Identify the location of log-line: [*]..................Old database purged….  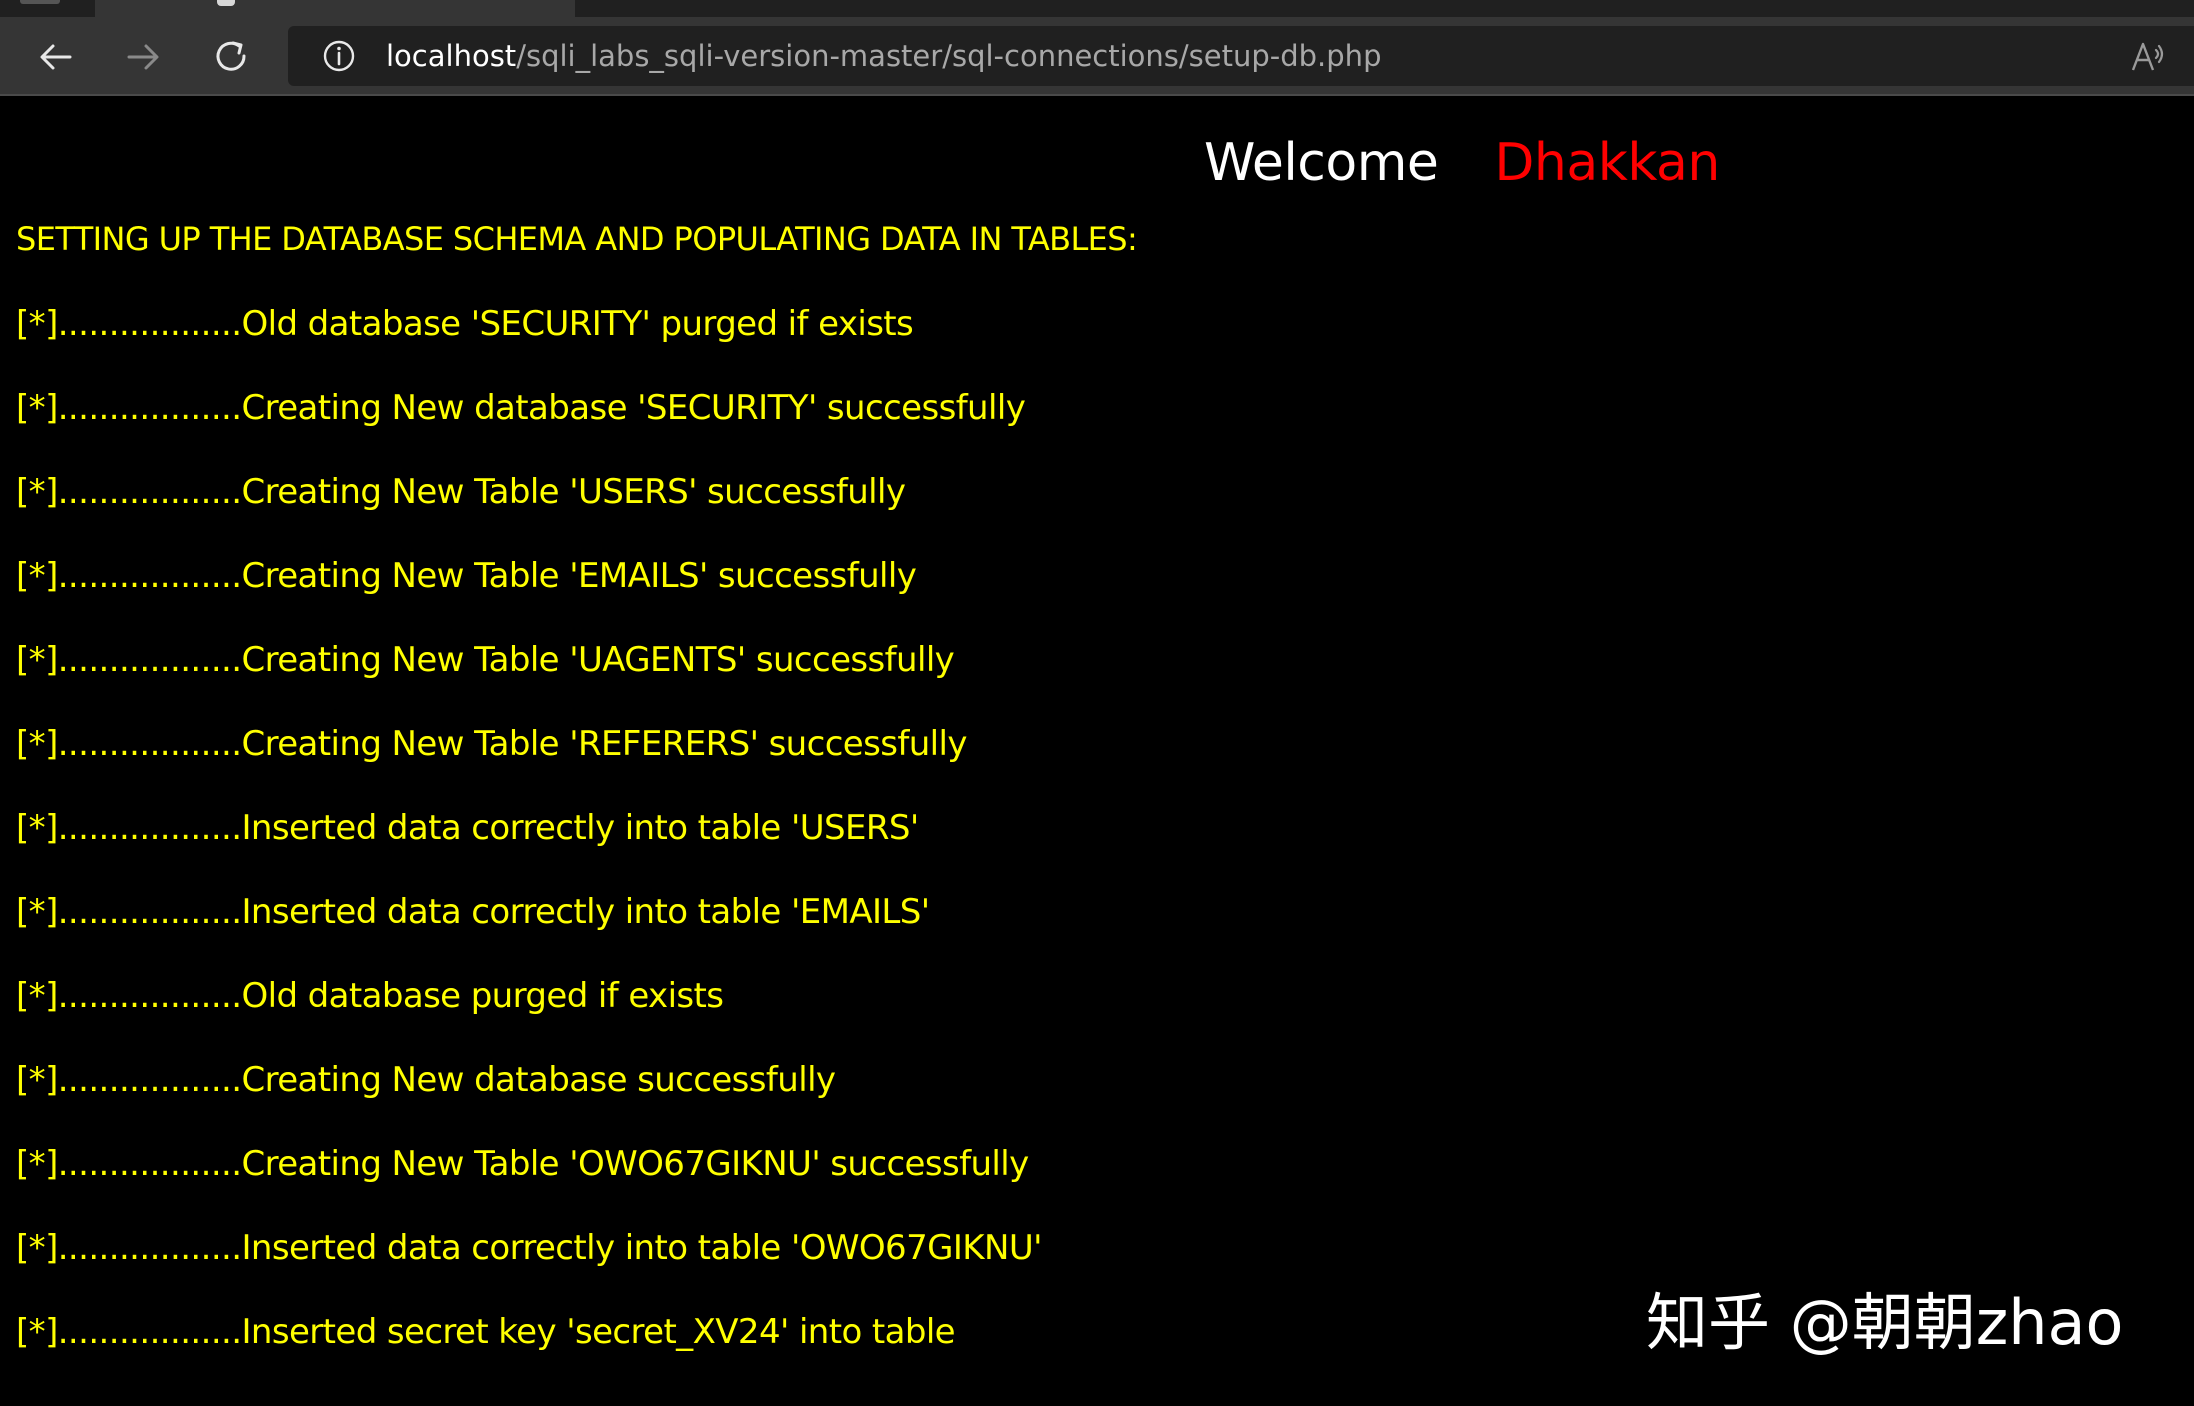
(370, 996).